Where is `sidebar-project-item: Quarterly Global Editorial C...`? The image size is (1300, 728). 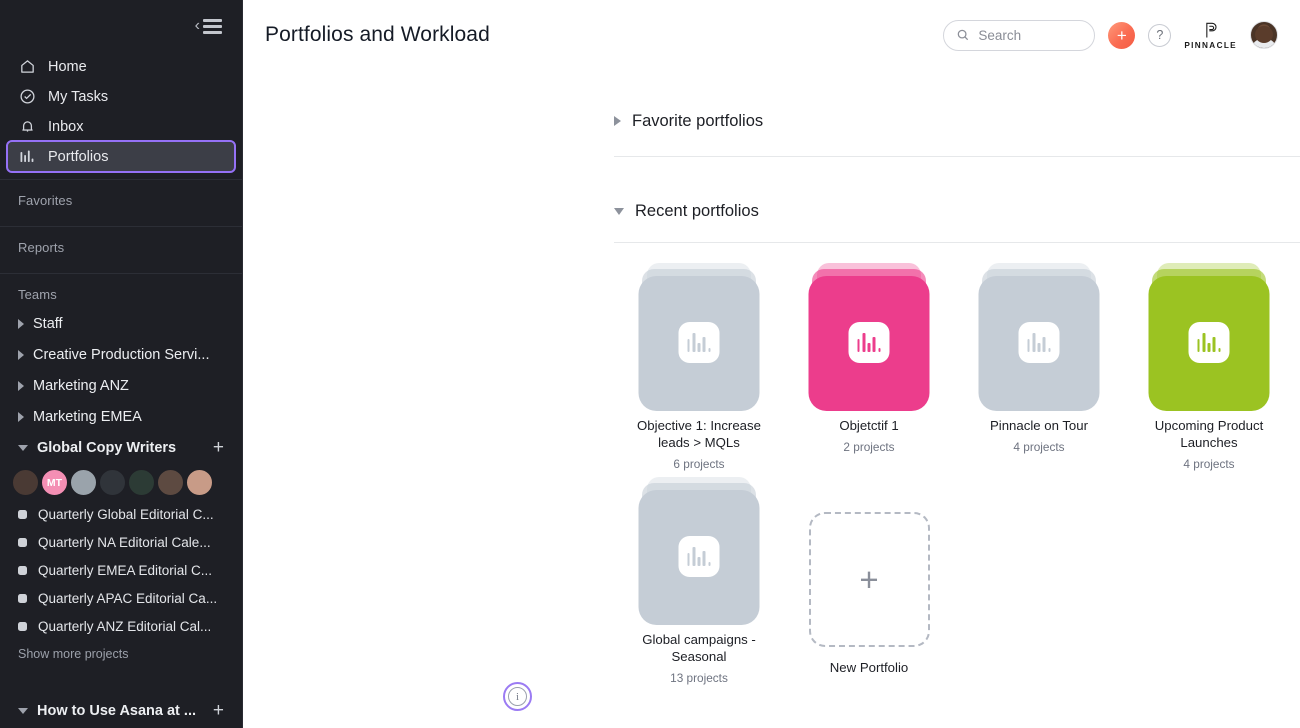
sidebar-project-item: Quarterly Global Editorial C... is located at coordinates (121, 514).